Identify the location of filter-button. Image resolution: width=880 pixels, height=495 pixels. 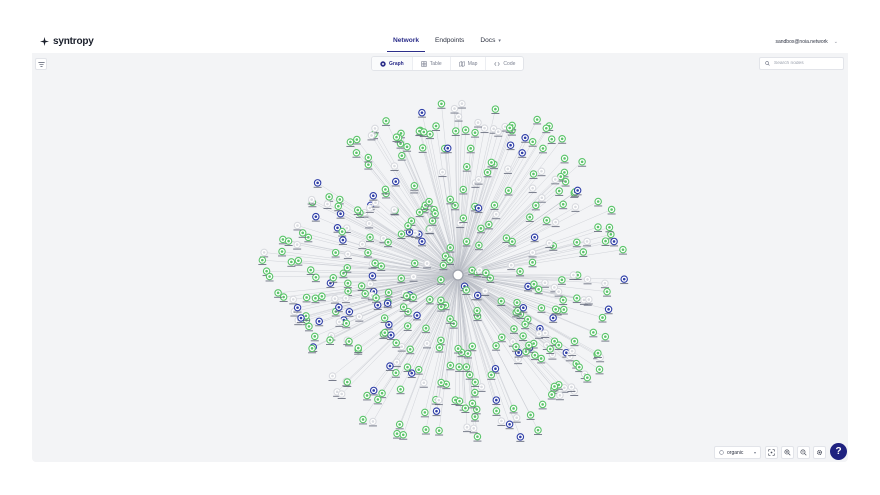
(41, 64).